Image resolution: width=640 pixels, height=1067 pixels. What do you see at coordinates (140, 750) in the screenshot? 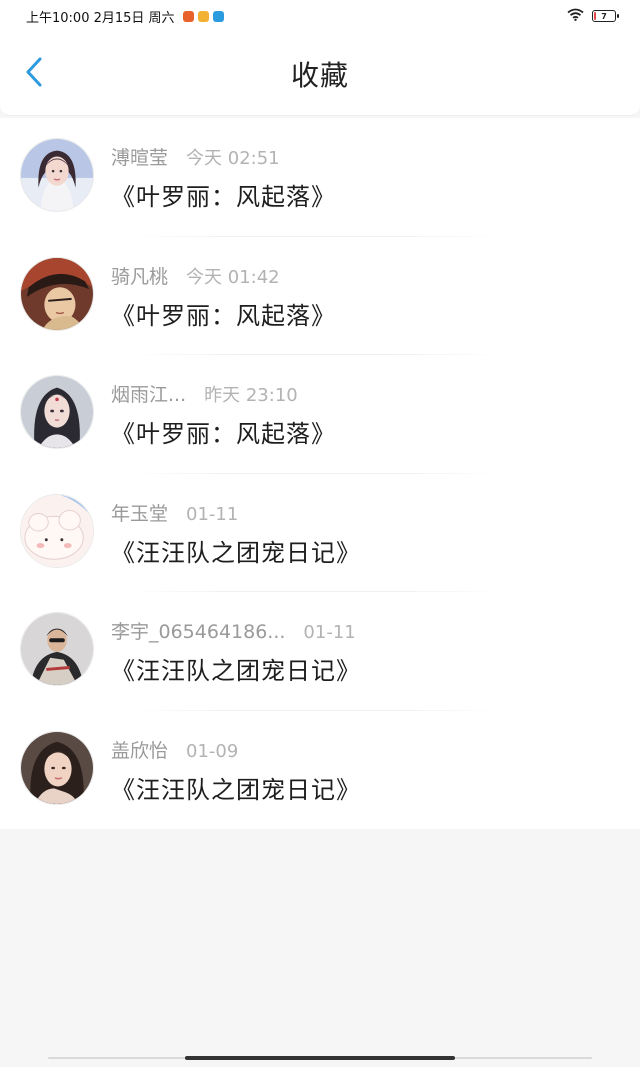
I see `user-name: 盖欣怡` at bounding box center [140, 750].